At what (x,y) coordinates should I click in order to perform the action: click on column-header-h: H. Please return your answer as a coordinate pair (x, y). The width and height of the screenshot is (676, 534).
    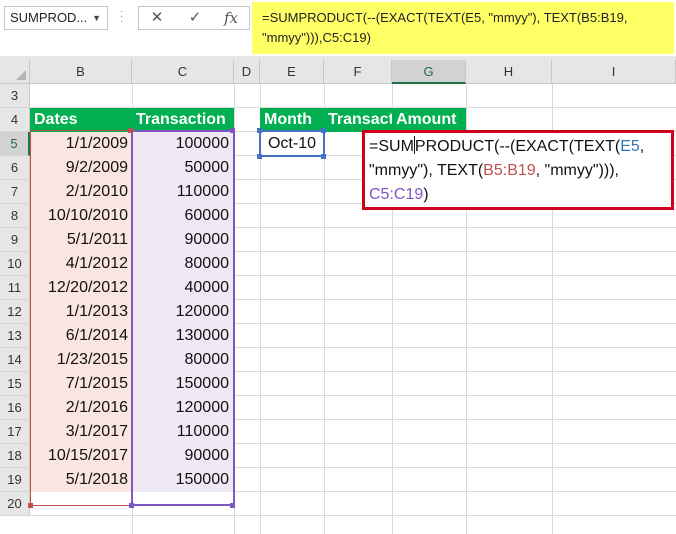
    Looking at the image, I should click on (509, 72).